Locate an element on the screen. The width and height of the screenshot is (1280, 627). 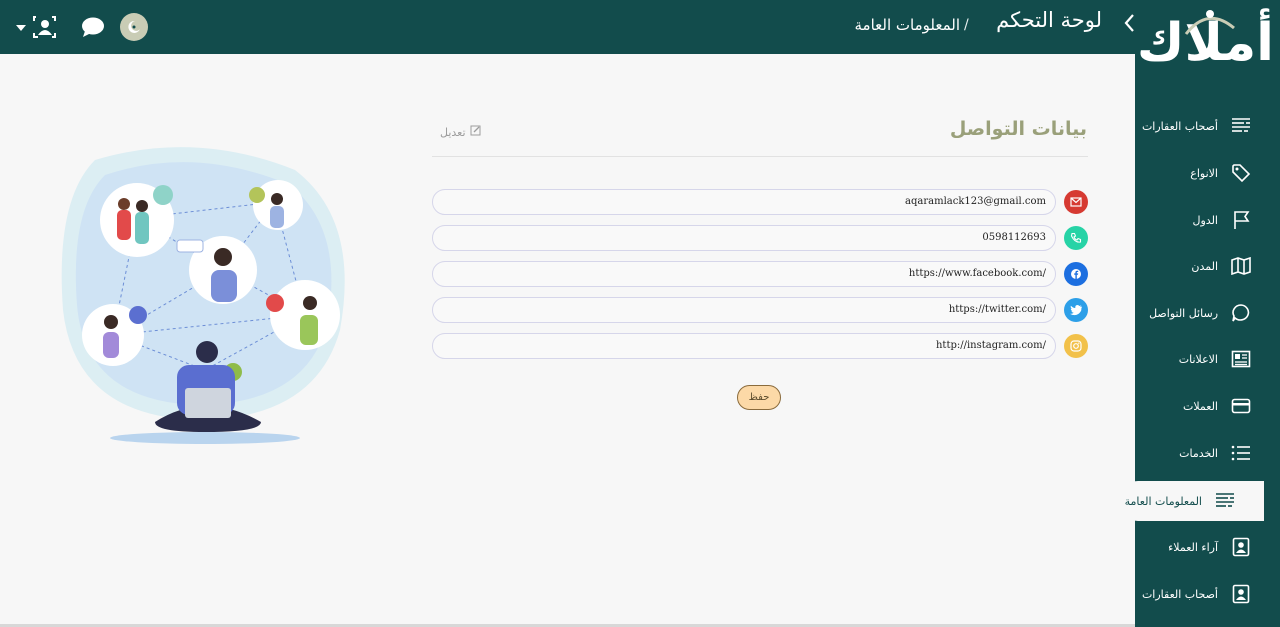
speech-bubble-icon is located at coordinates (1241, 313).